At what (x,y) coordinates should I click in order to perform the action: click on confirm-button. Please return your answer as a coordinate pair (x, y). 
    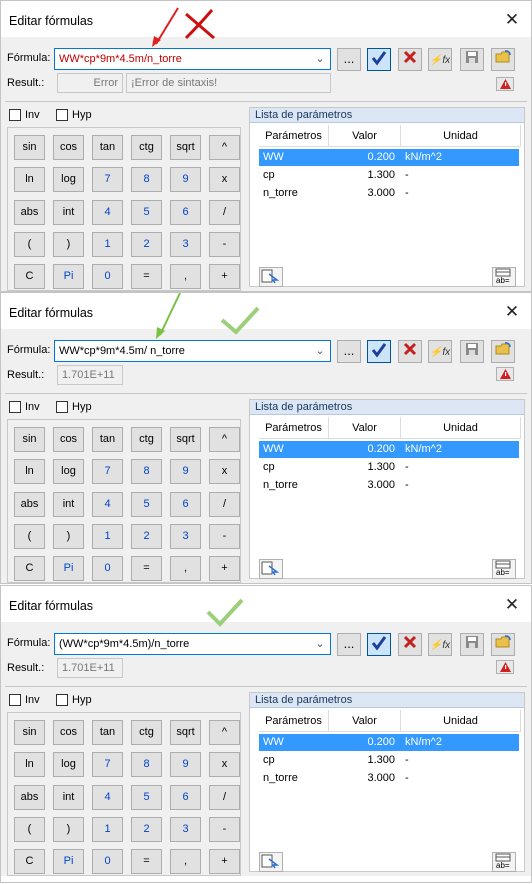
    Looking at the image, I should click on (379, 59).